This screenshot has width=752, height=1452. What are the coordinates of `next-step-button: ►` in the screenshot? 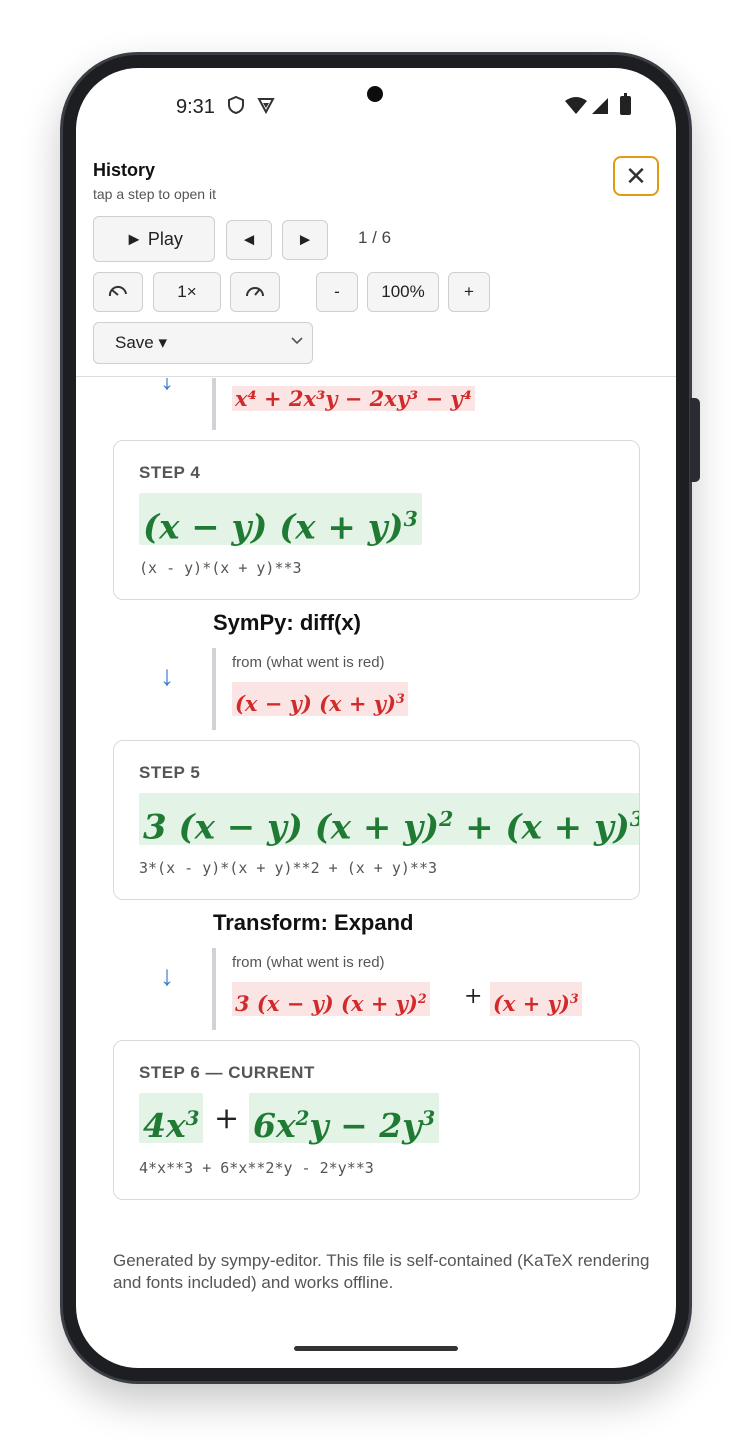 It's located at (305, 240).